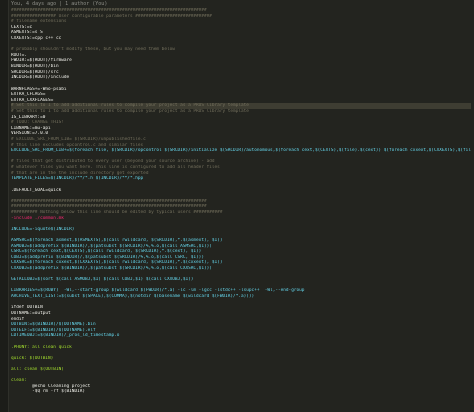  What do you see at coordinates (59, 4) in the screenshot?
I see `git-blame-annotation: You, 4 days ago | 1 author (You)` at bounding box center [59, 4].